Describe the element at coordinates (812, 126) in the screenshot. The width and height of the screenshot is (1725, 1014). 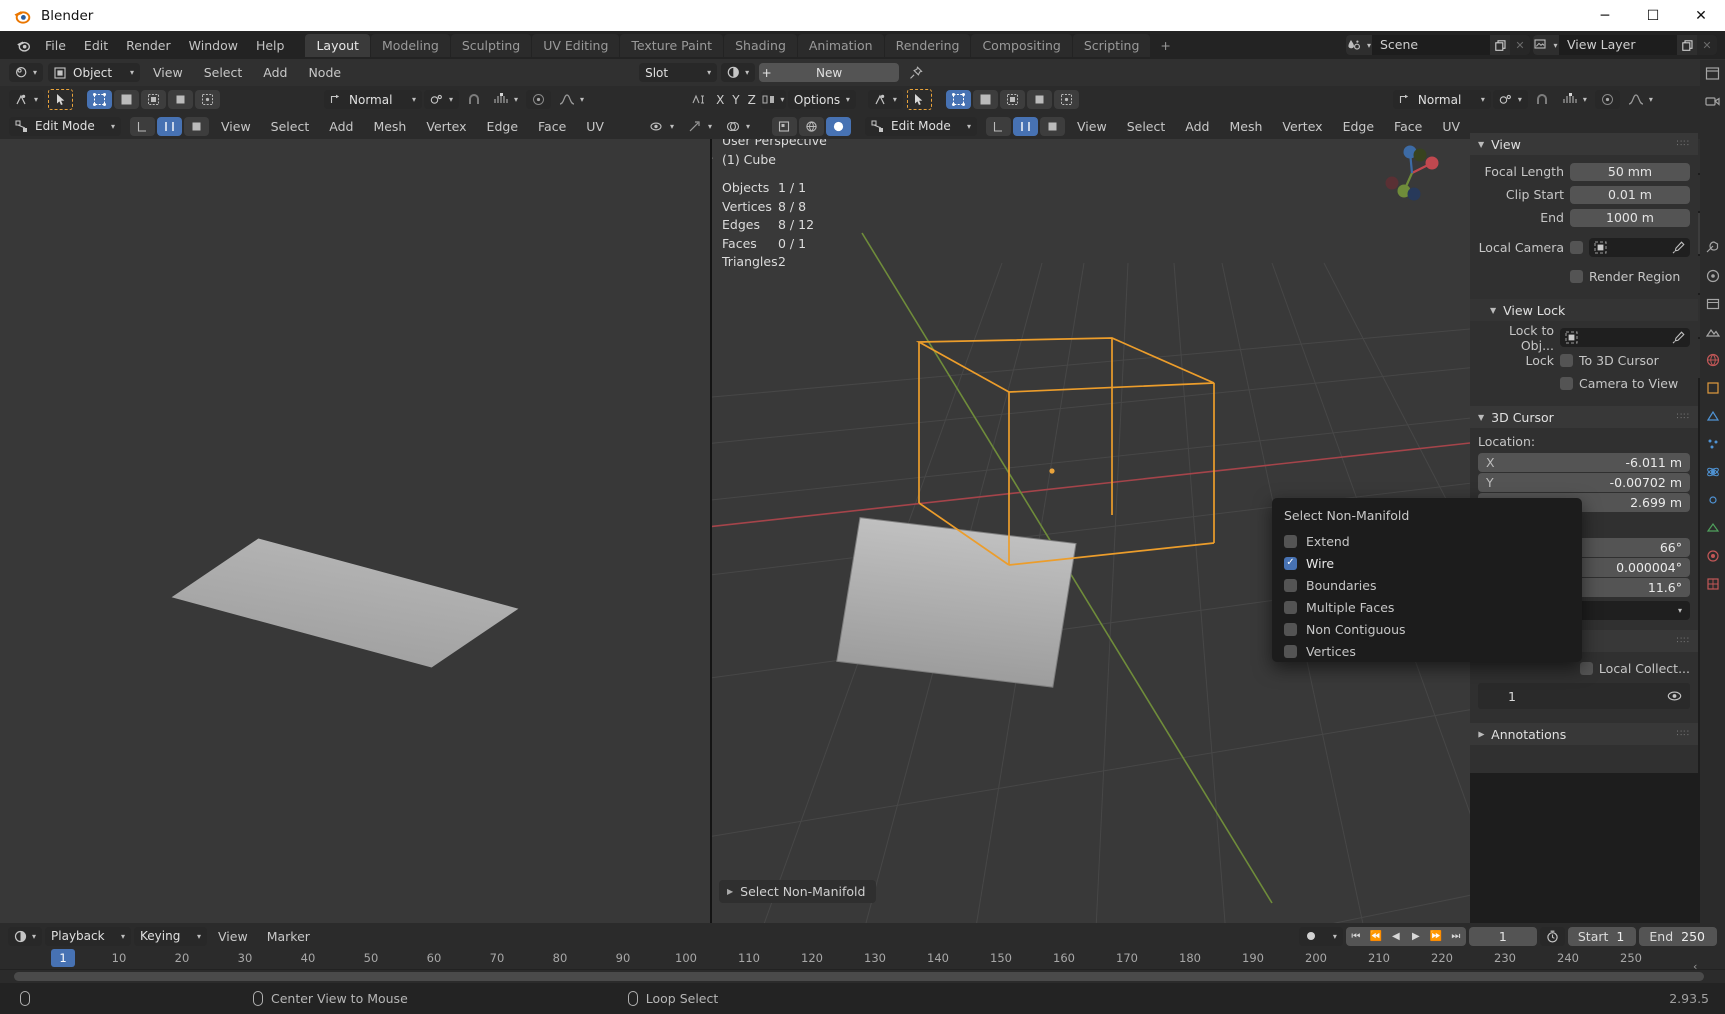
I see `uv-display-uv-icon` at that location.